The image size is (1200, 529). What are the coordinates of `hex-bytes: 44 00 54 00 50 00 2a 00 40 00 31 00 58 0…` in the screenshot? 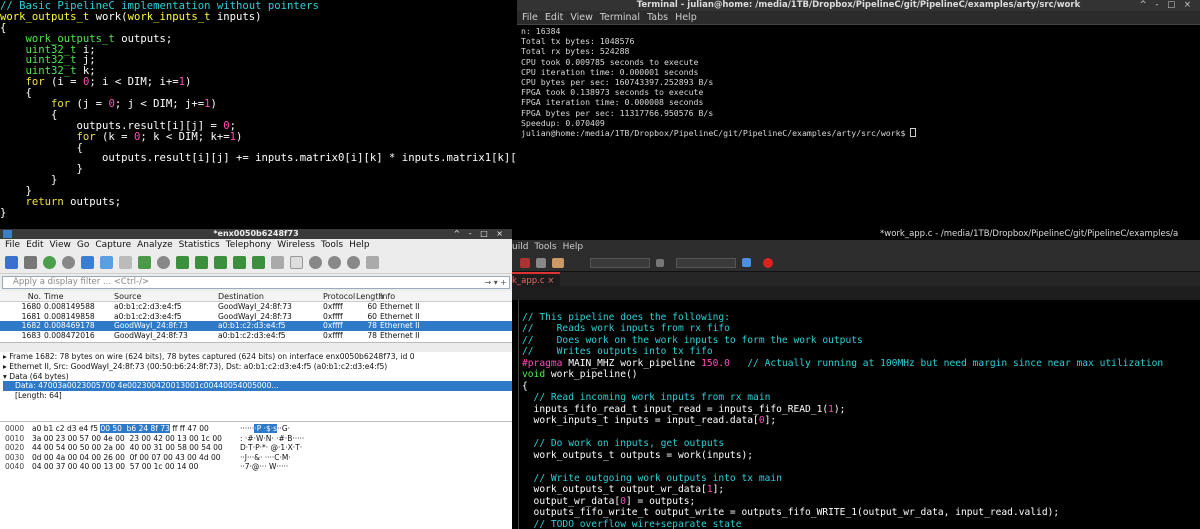 It's located at (136, 448).